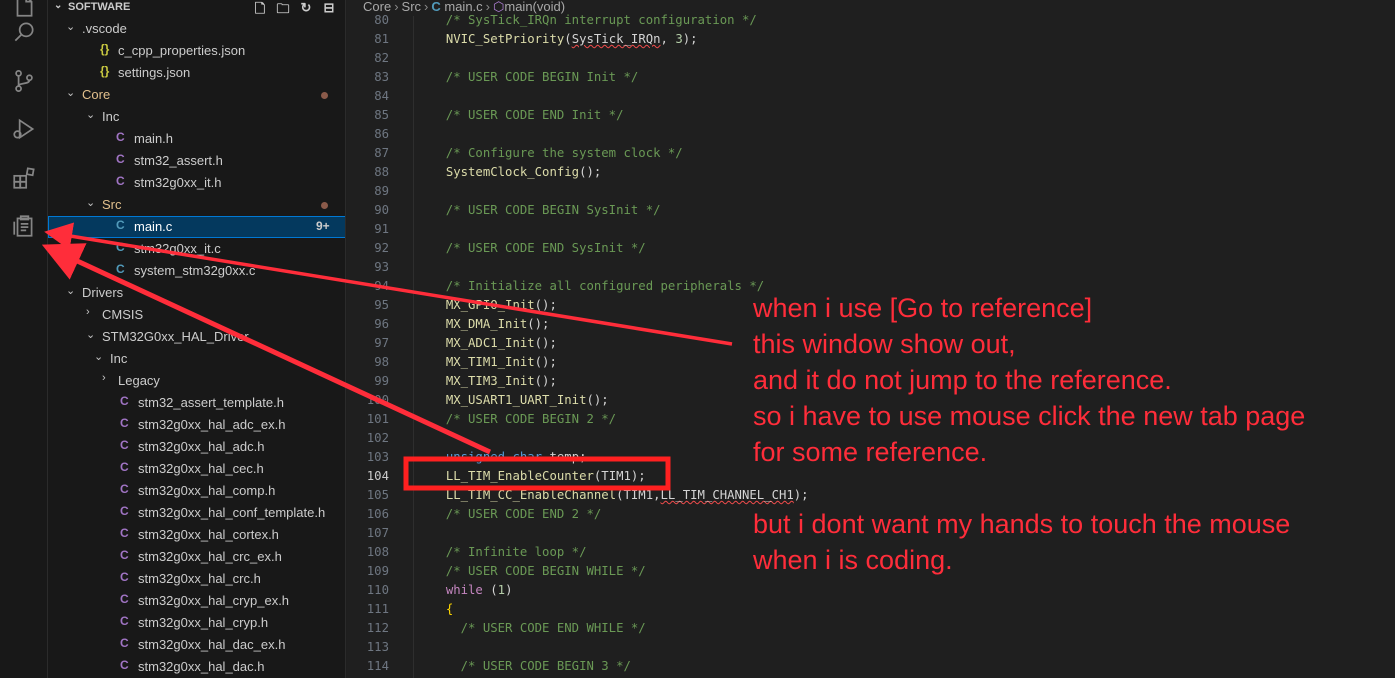  What do you see at coordinates (538, 628) in the screenshot?
I see `line-code: /* USER CODE END WHILE */` at bounding box center [538, 628].